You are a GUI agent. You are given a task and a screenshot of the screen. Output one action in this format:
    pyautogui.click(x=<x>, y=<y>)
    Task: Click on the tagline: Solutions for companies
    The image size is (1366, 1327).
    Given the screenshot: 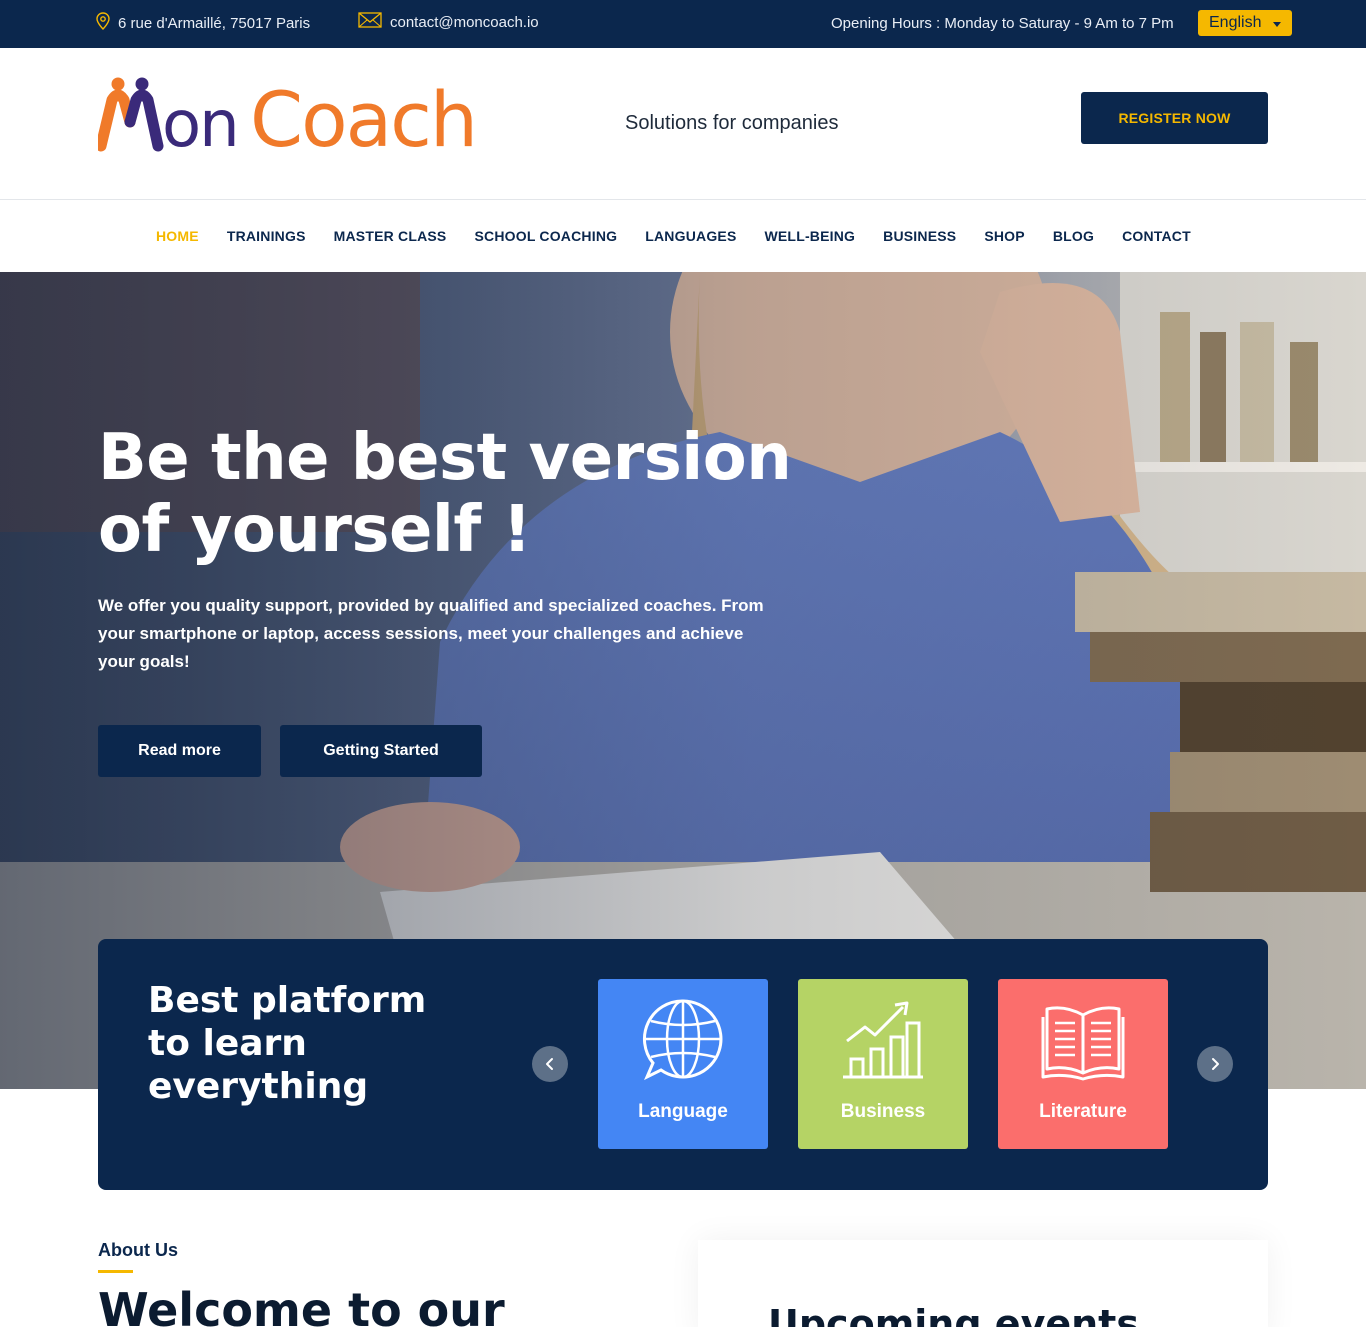 What is the action you would take?
    pyautogui.click(x=732, y=123)
    